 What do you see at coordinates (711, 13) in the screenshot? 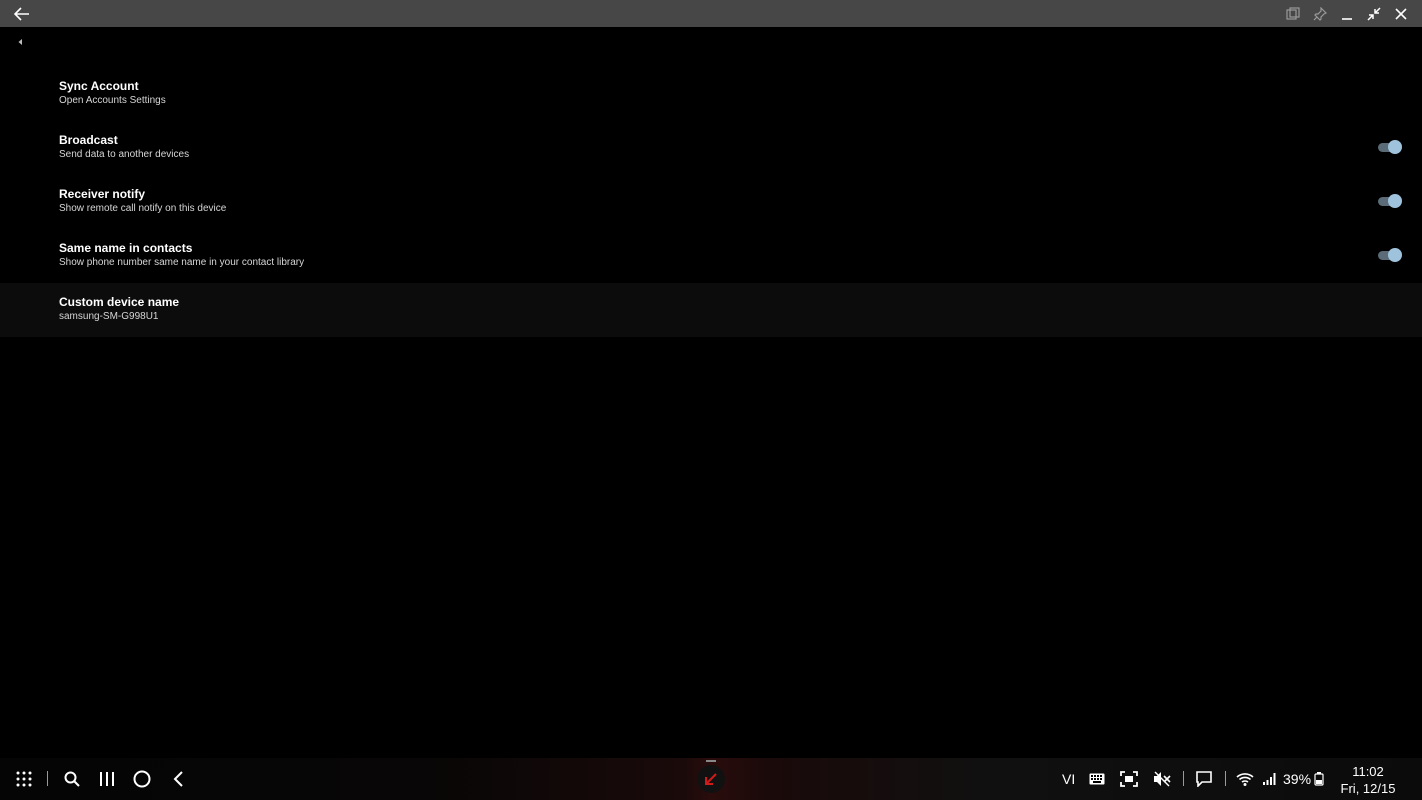
I see `window-titlebar` at bounding box center [711, 13].